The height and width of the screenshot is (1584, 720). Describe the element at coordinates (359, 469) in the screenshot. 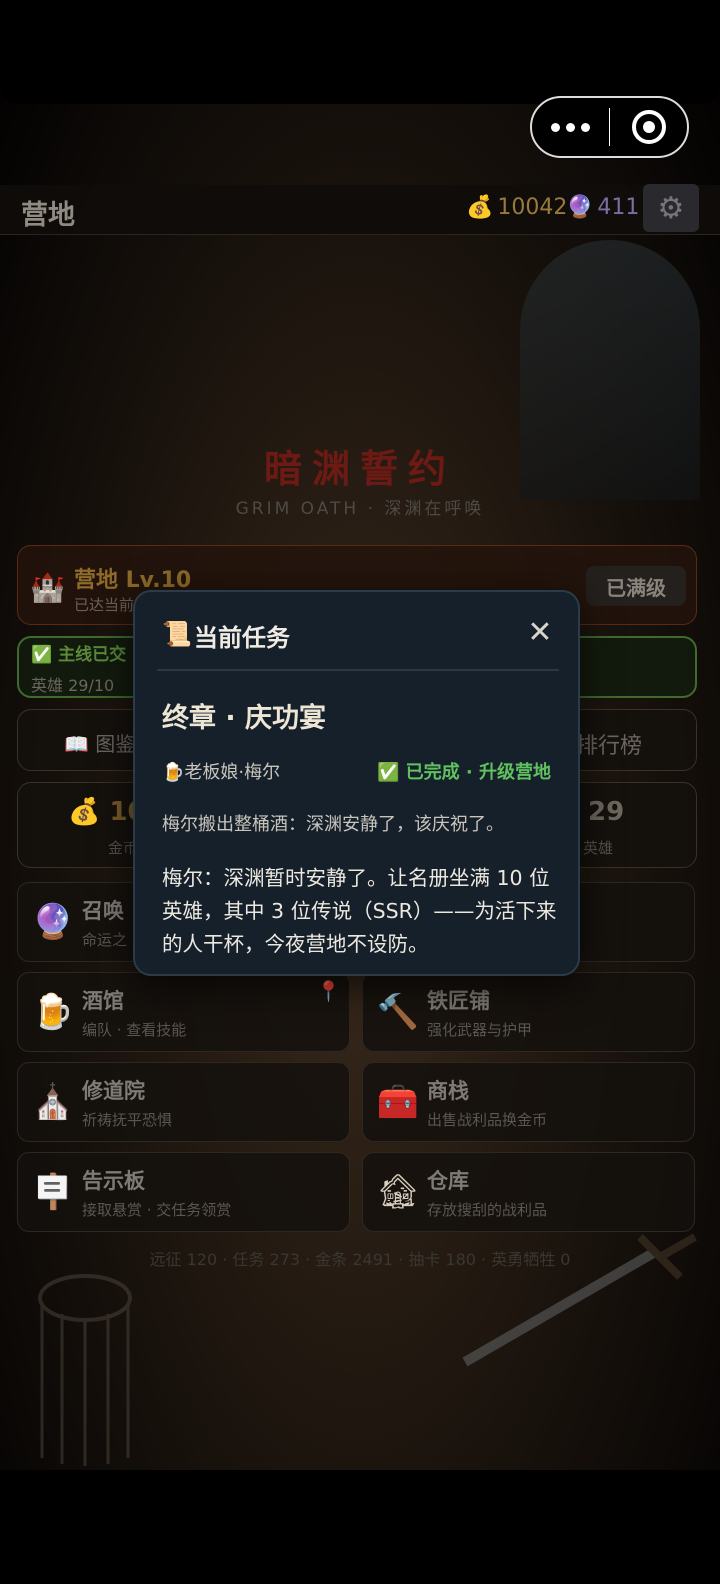

I see `game-title: 暗渊誓约` at that location.